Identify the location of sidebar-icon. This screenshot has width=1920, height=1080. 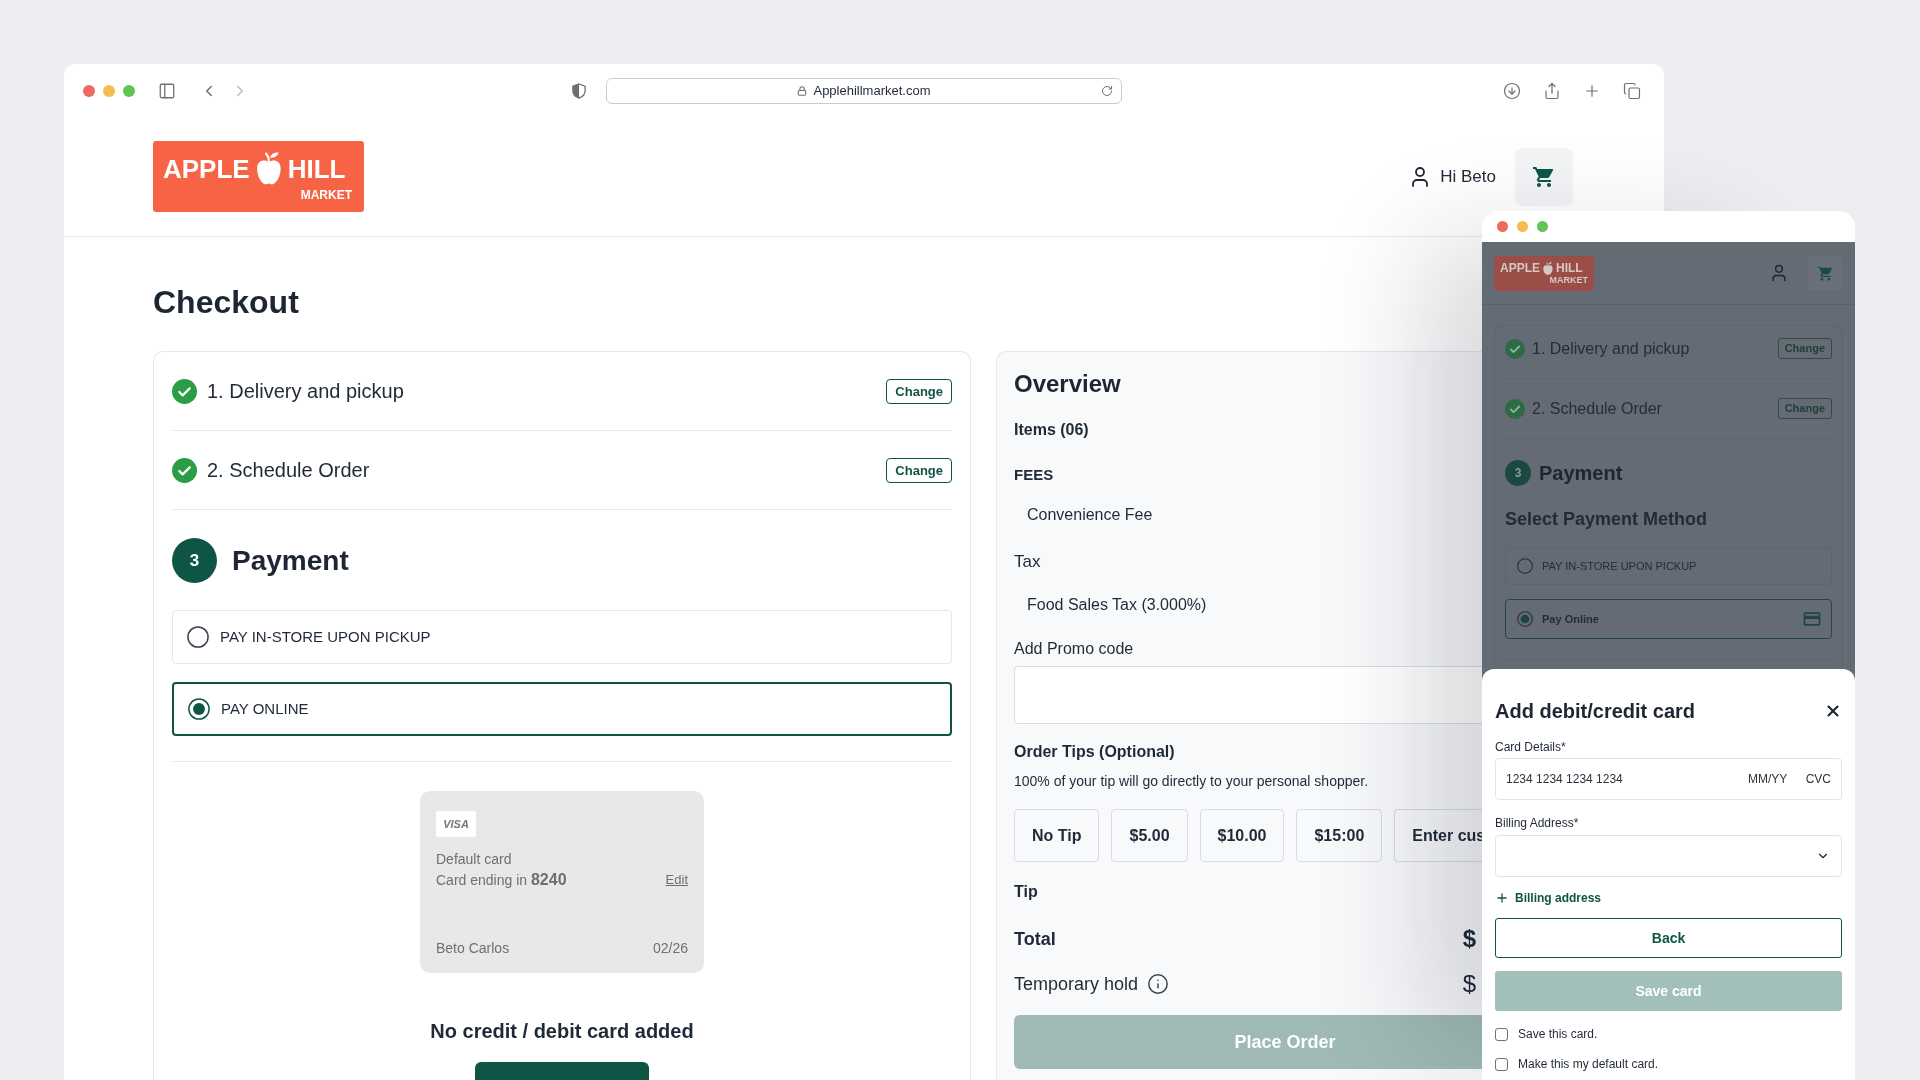
(167, 90).